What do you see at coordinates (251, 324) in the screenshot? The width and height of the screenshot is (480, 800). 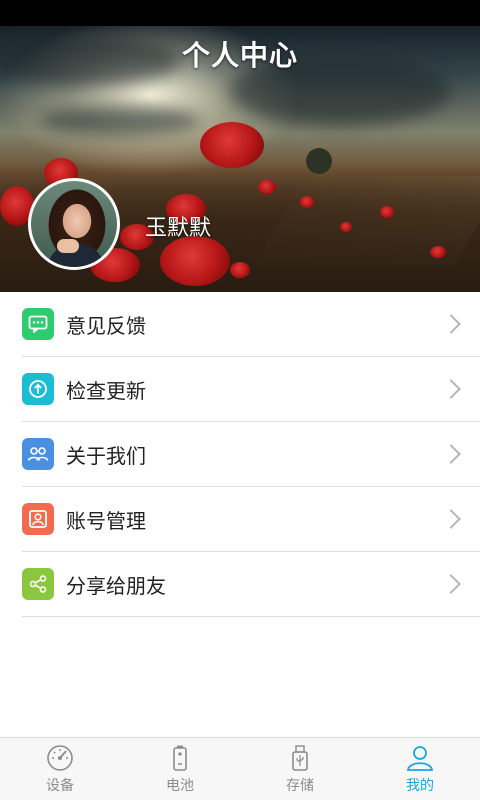 I see `menu-item-feedback: 意见反馈` at bounding box center [251, 324].